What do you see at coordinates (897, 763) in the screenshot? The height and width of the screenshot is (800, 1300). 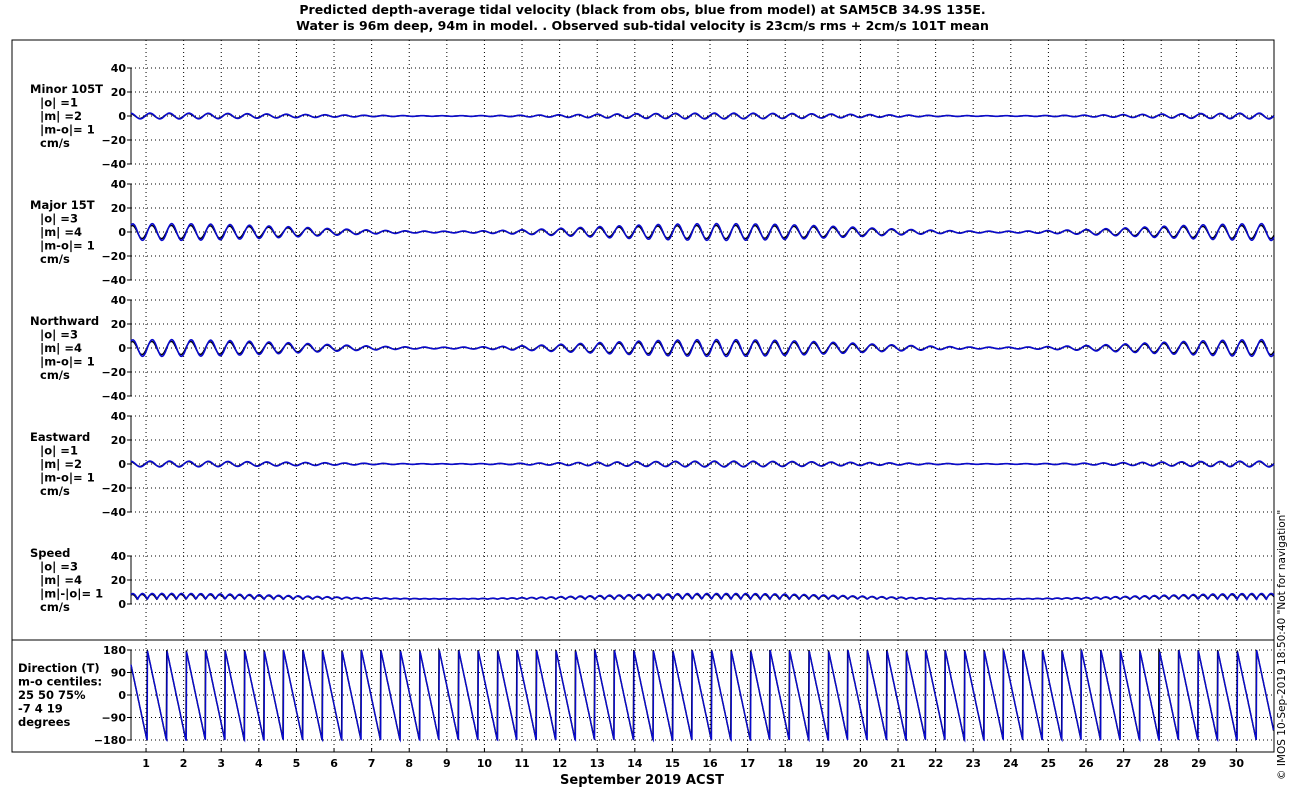 I see `x-tick-label: 21` at bounding box center [897, 763].